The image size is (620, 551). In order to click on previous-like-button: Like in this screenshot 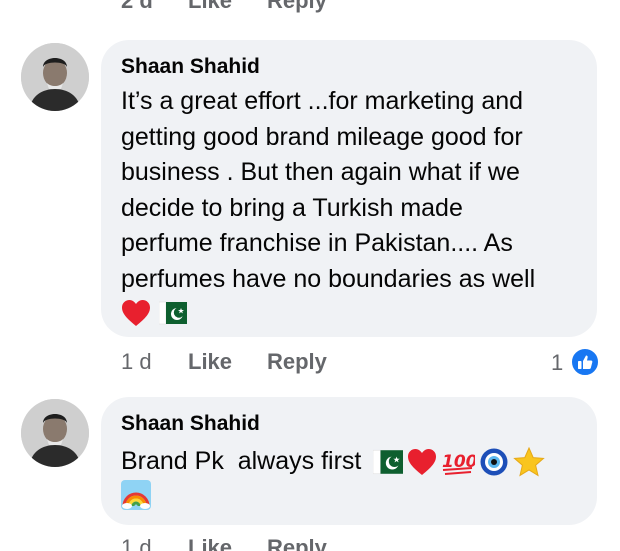, I will do `click(210, 7)`.